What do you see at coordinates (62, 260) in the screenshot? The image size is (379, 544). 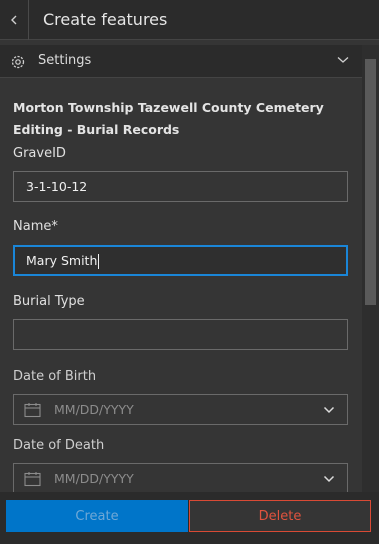 I see `name-input-value: Mary Smith` at bounding box center [62, 260].